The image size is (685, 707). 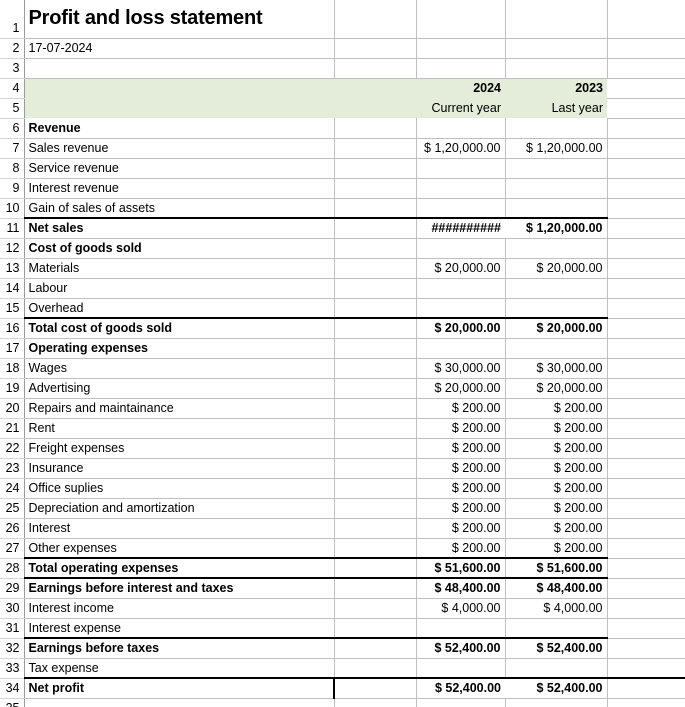 I want to click on row-header-2: 2, so click(x=12, y=48).